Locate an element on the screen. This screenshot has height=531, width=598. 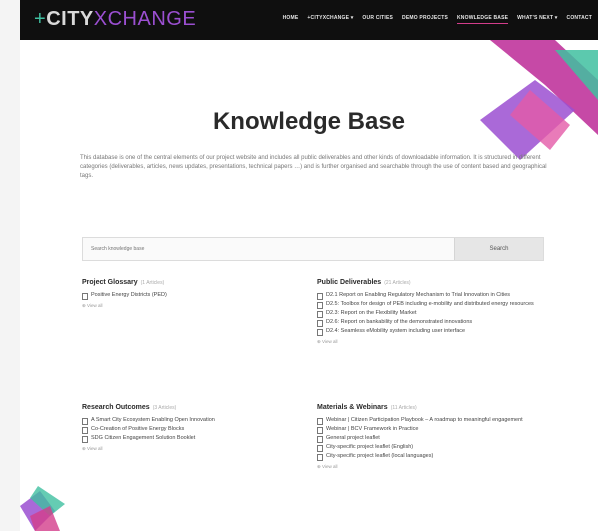
decorative-cross-top-right is located at coordinates (539, 100).